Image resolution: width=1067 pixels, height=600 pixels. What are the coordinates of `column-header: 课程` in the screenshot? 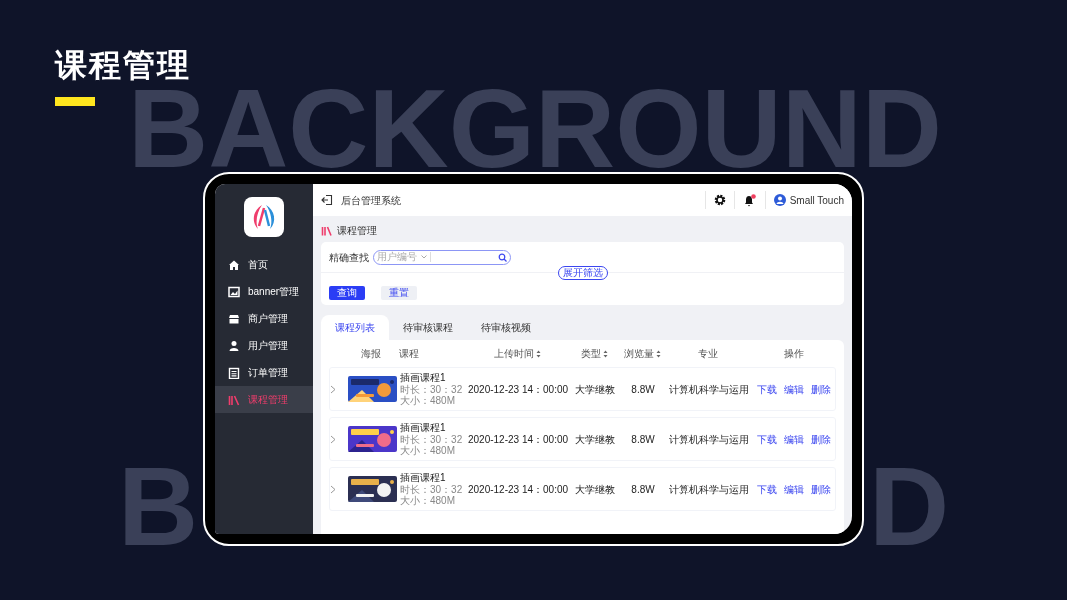 It's located at (409, 354).